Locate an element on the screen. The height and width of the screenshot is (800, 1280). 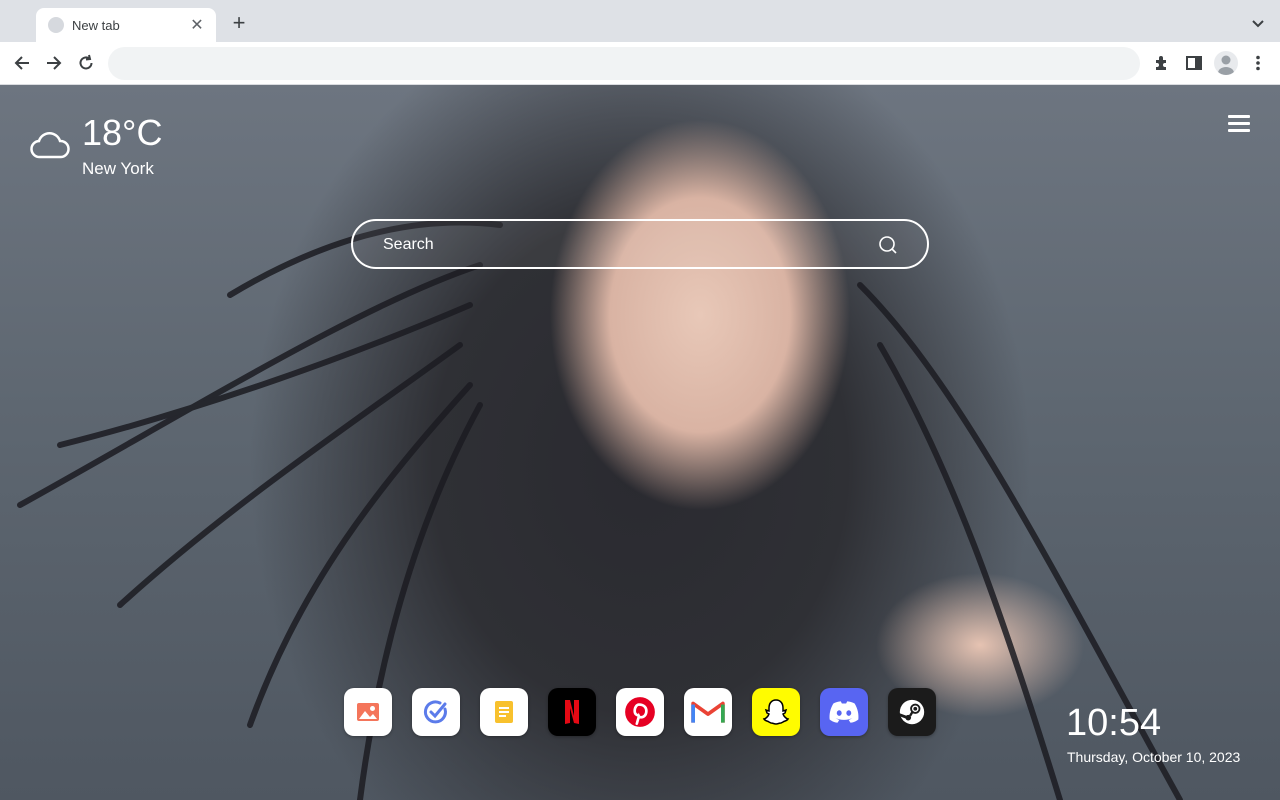
tab-favicon-icon is located at coordinates (56, 25).